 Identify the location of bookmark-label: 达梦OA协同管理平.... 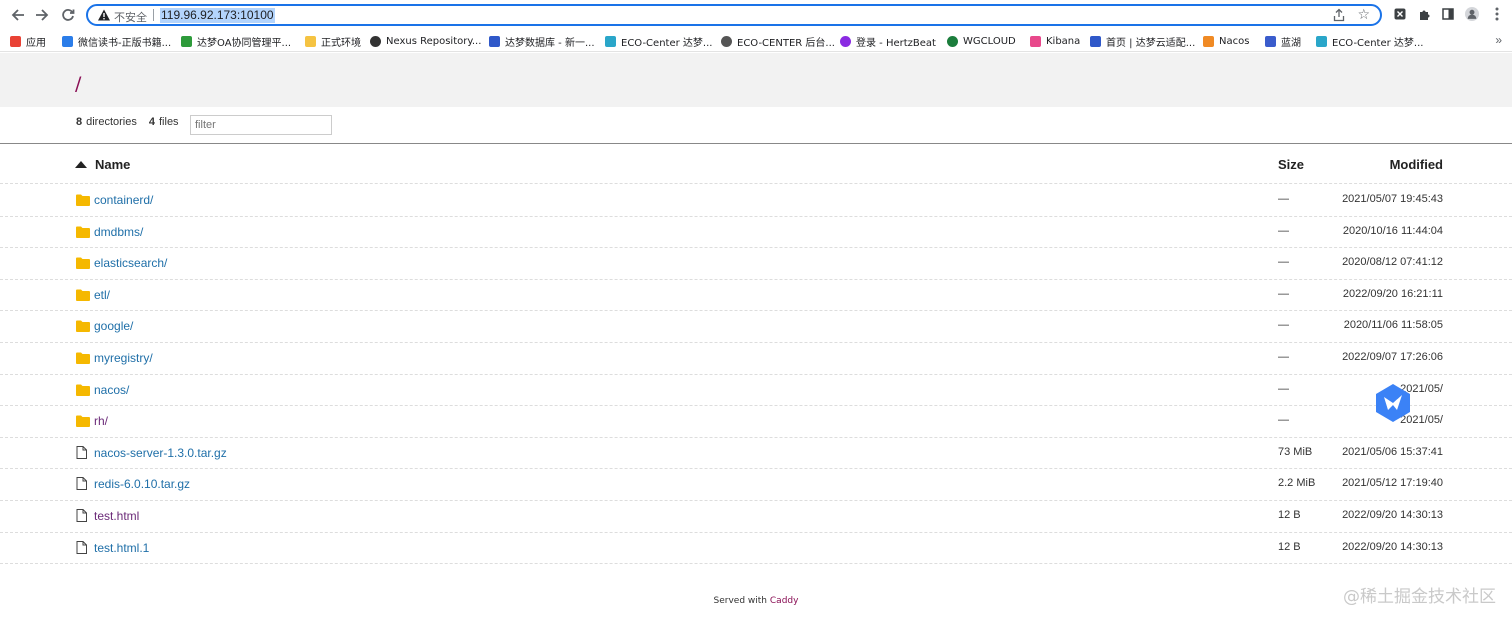
(244, 43).